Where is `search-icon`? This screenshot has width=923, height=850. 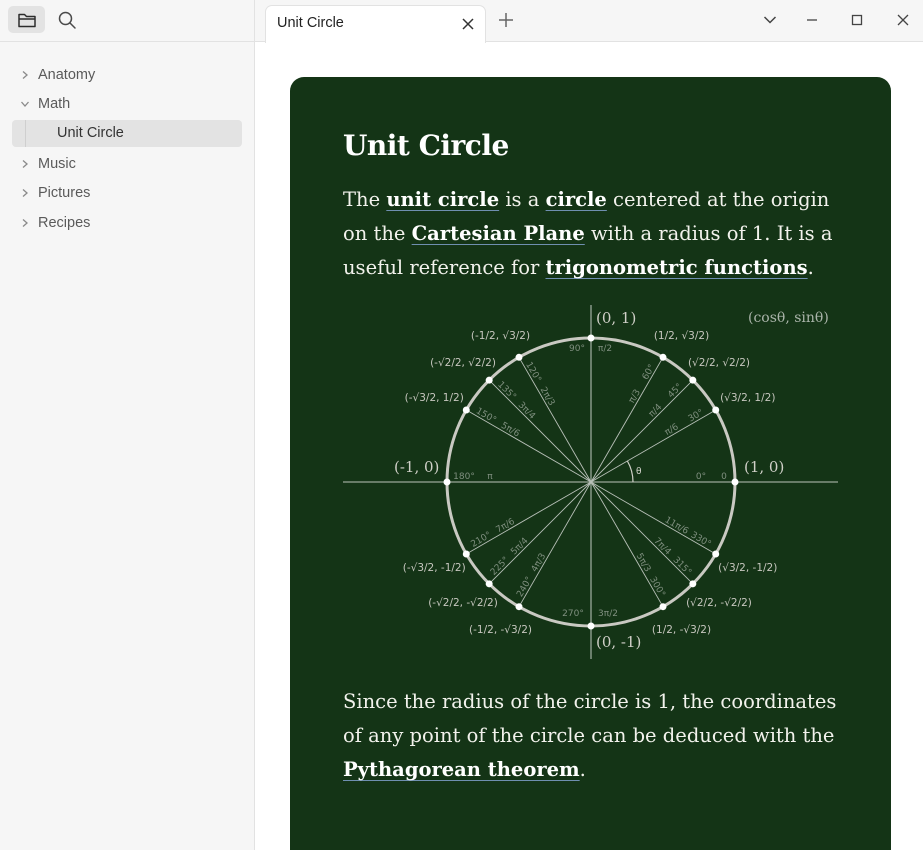
search-icon is located at coordinates (67, 20).